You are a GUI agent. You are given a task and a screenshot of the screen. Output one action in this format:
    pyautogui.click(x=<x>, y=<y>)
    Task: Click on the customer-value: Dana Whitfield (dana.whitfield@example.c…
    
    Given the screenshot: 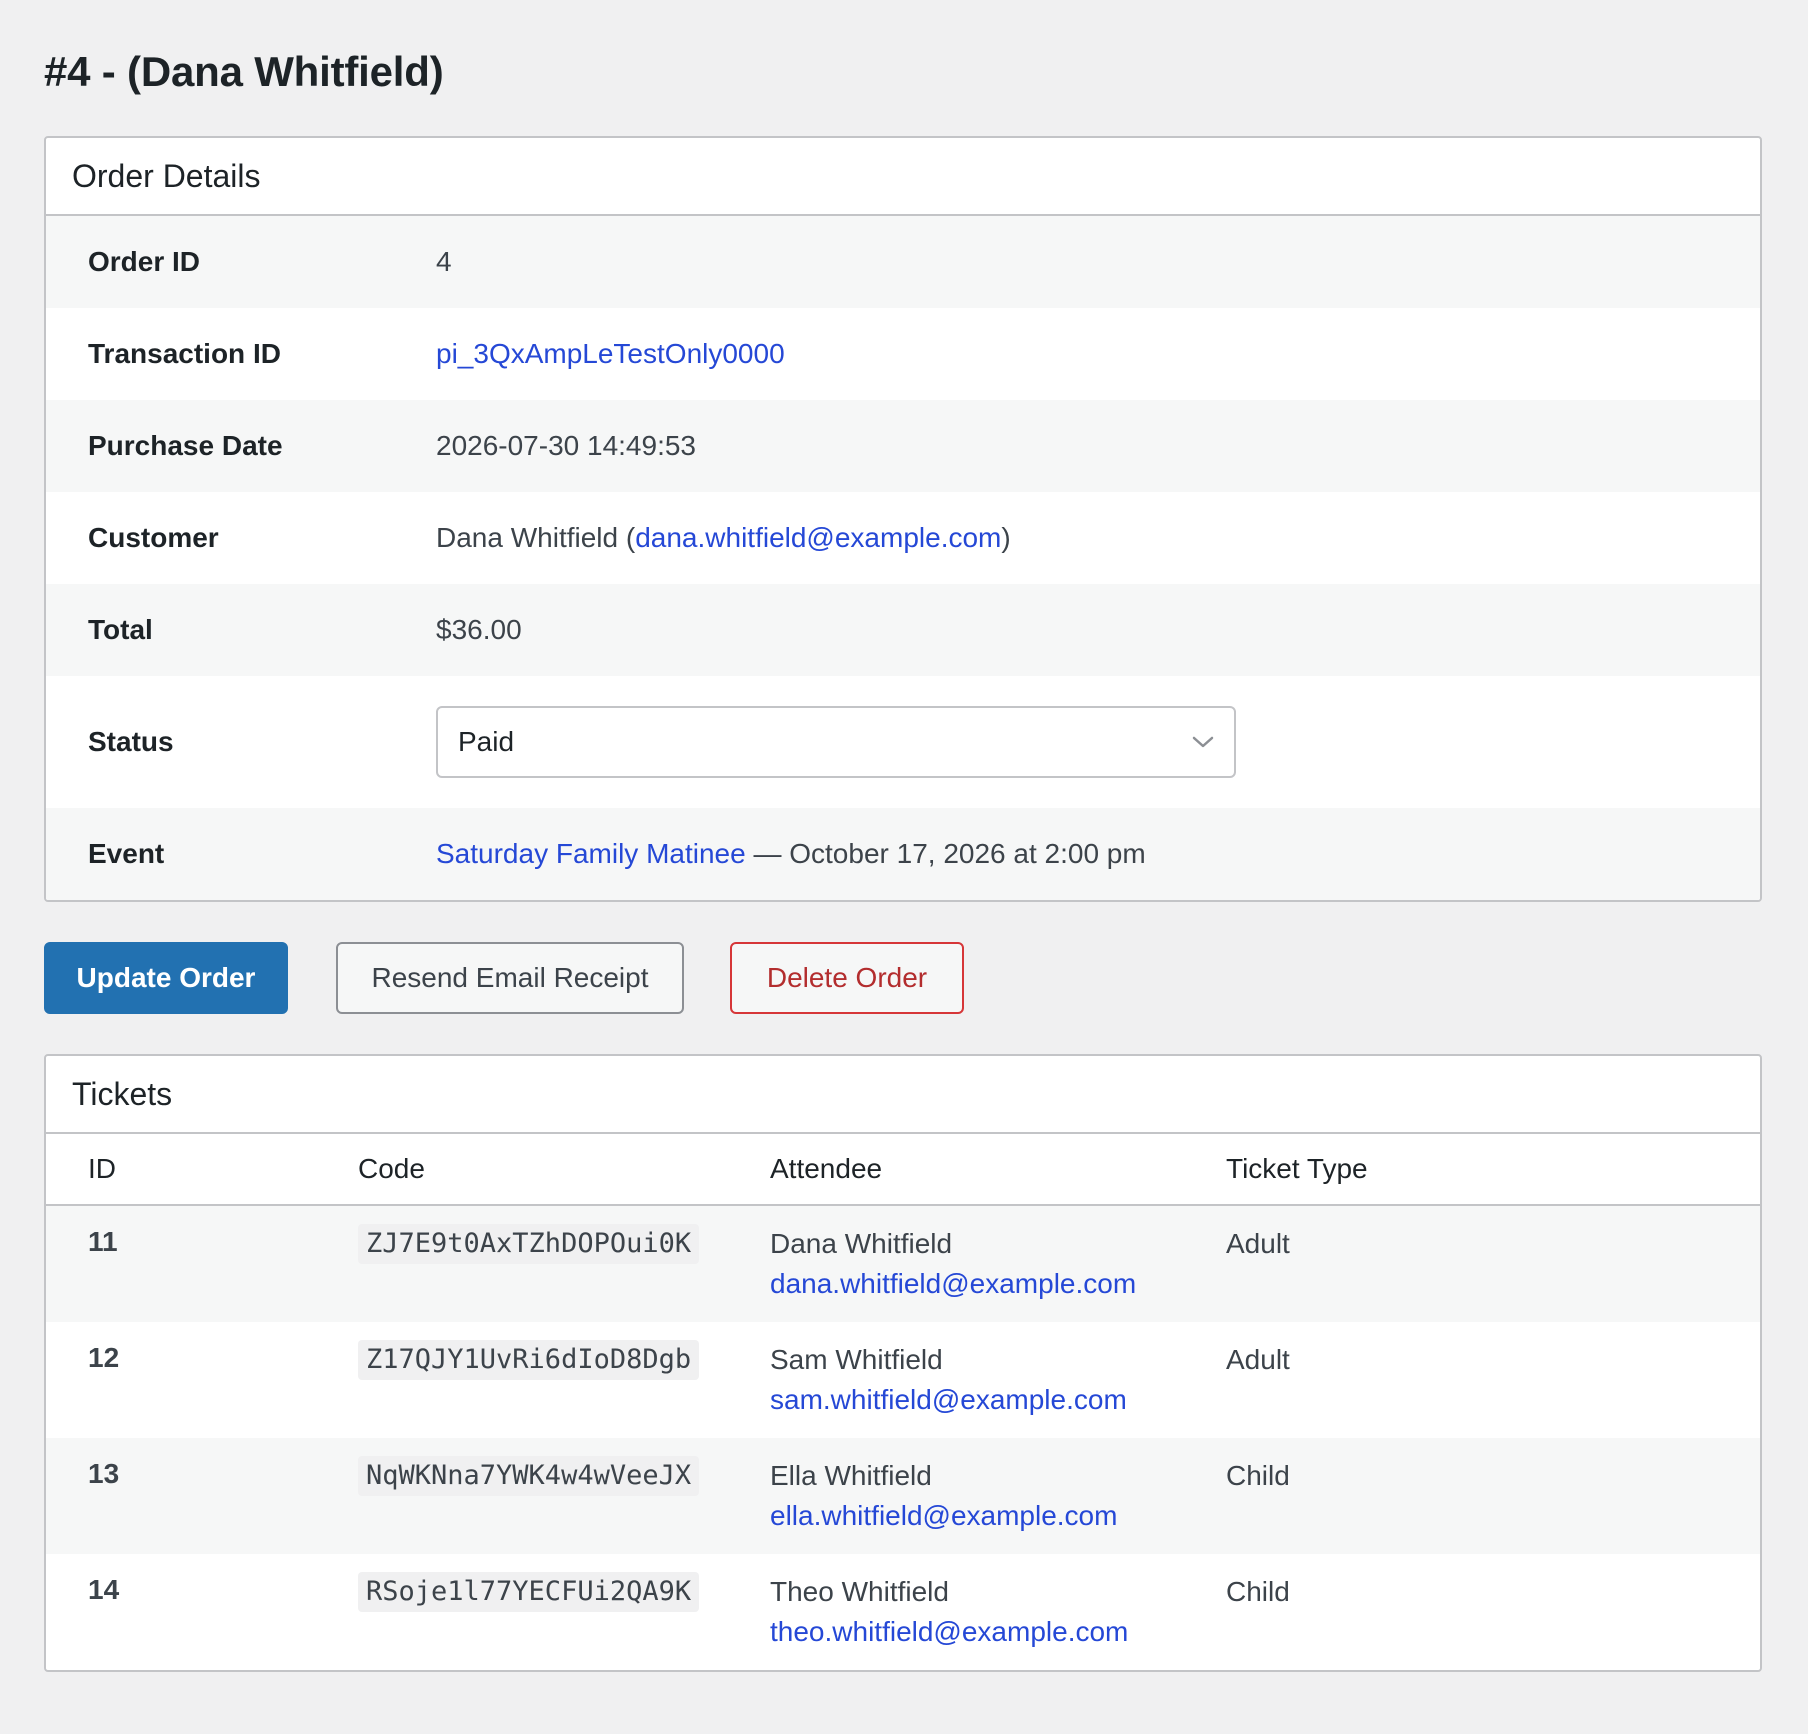 What is the action you would take?
    pyautogui.click(x=723, y=538)
    